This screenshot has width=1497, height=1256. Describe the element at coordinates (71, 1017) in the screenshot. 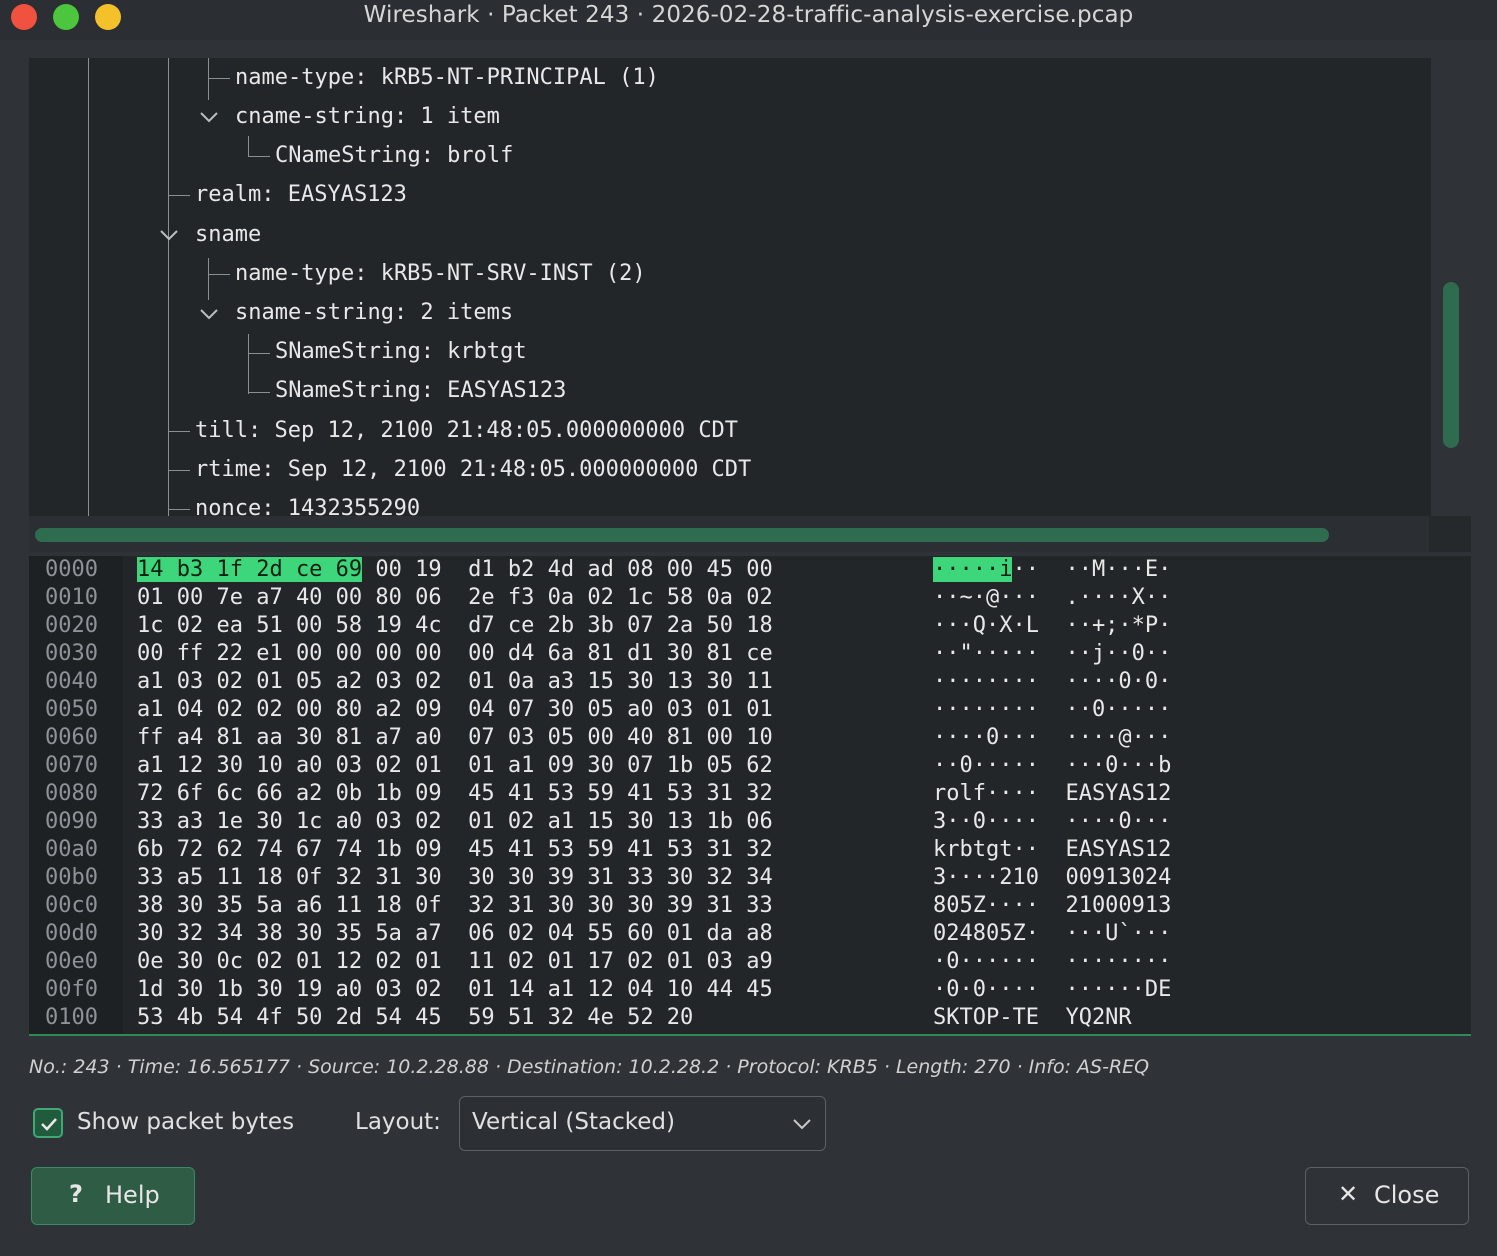

I see `hex-offset: 0100` at that location.